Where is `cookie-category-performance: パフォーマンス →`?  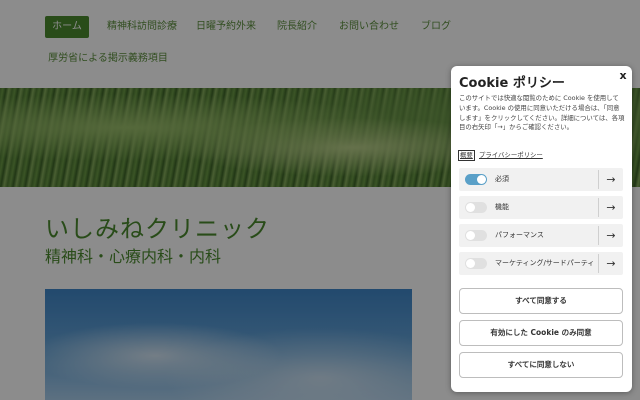 cookie-category-performance: パフォーマンス → is located at coordinates (541, 235).